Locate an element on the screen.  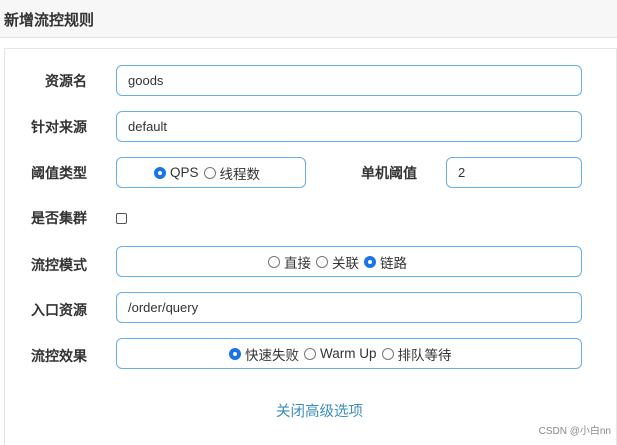
resource-name-label: 资源名 is located at coordinates (66, 81).